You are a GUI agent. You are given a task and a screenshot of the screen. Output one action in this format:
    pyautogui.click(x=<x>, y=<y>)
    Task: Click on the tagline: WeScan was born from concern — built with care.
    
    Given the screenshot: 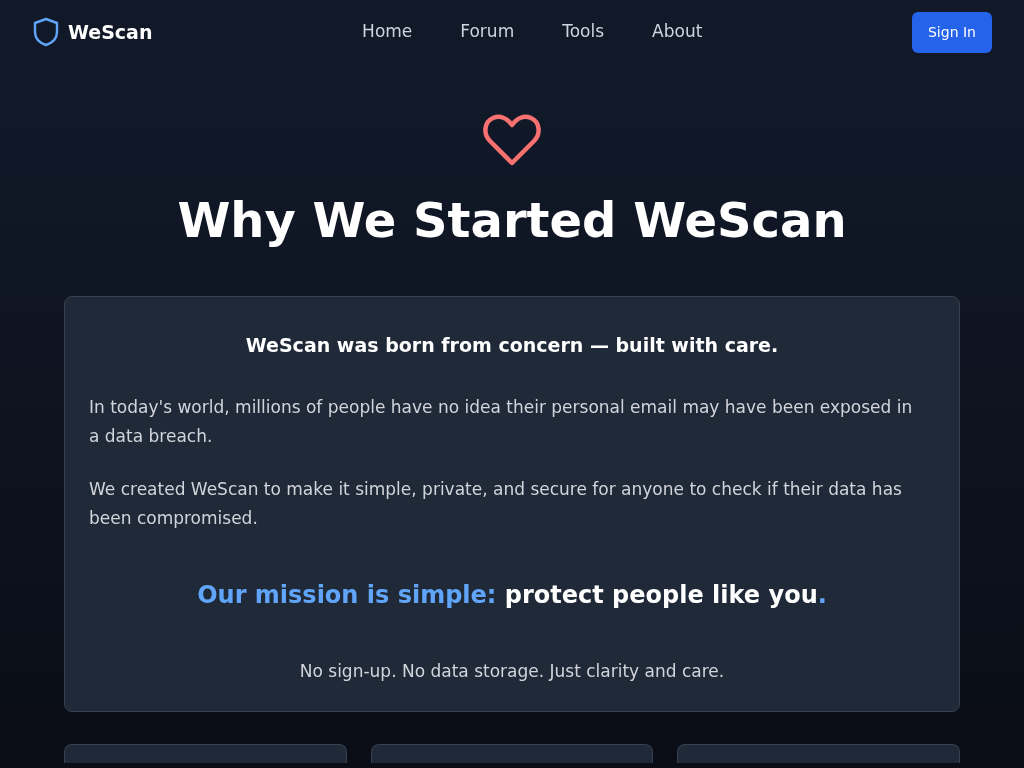 What is the action you would take?
    pyautogui.click(x=512, y=345)
    